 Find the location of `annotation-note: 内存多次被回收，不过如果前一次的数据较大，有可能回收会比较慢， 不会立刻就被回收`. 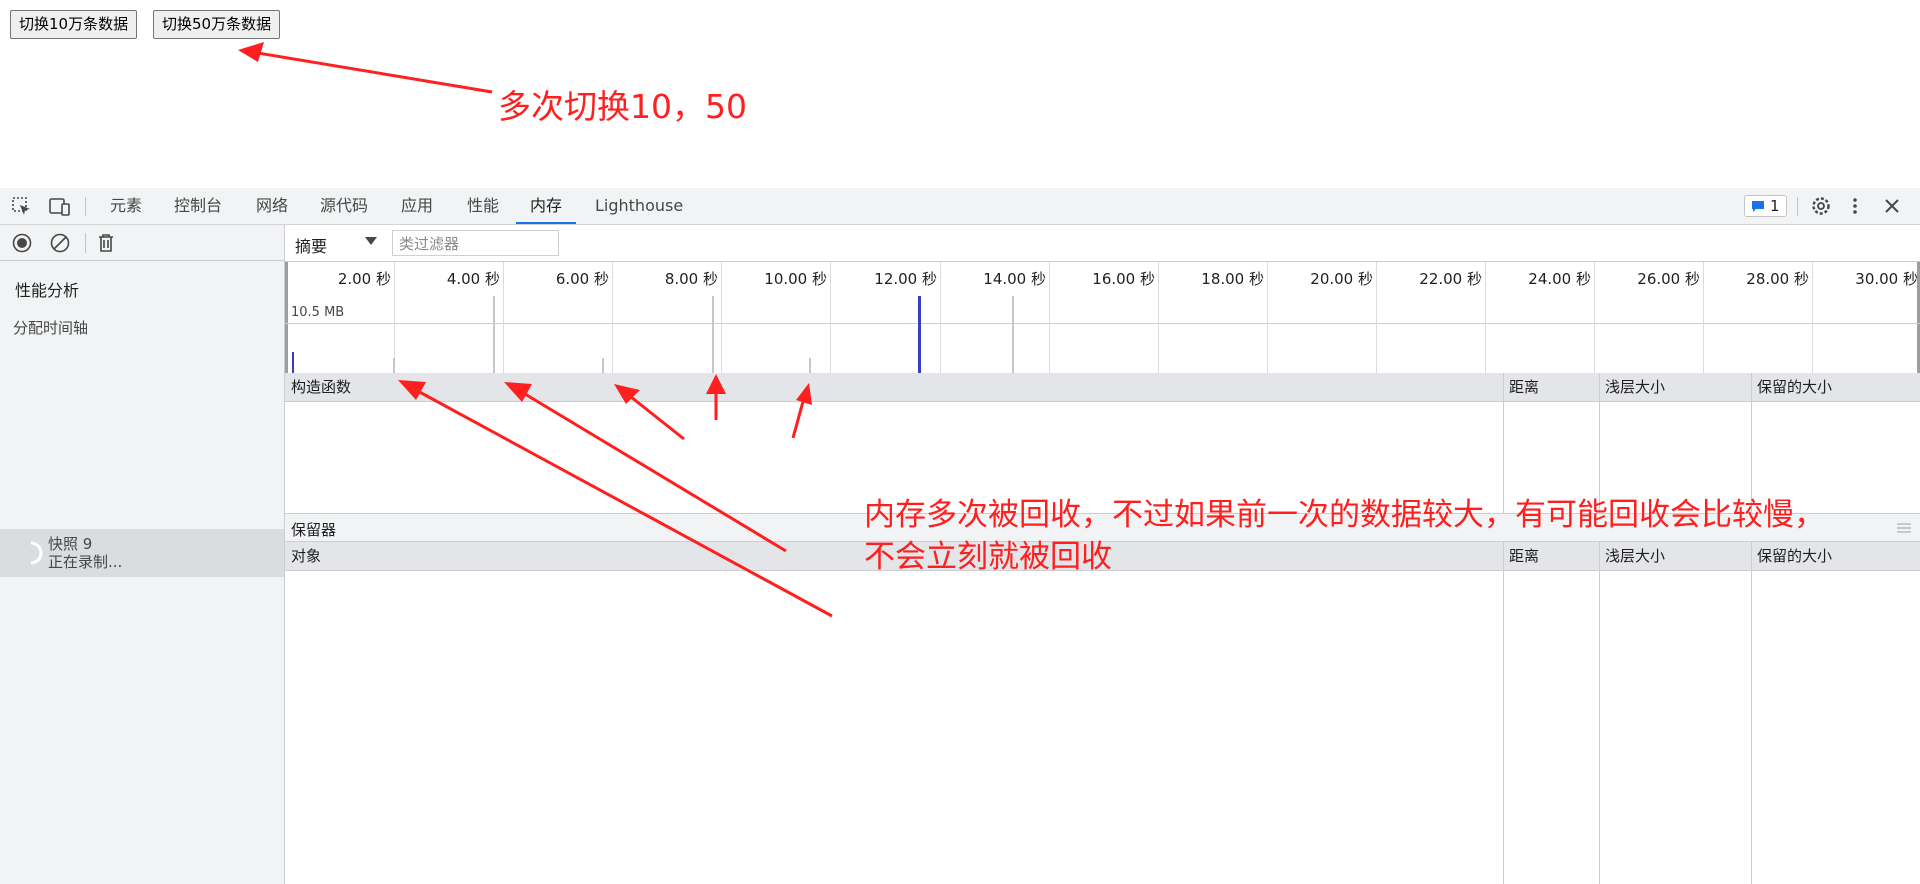

annotation-note: 内存多次被回收，不过如果前一次的数据较大，有可能回收会比较慢， 不会立刻就被回收 is located at coordinates (1344, 536).